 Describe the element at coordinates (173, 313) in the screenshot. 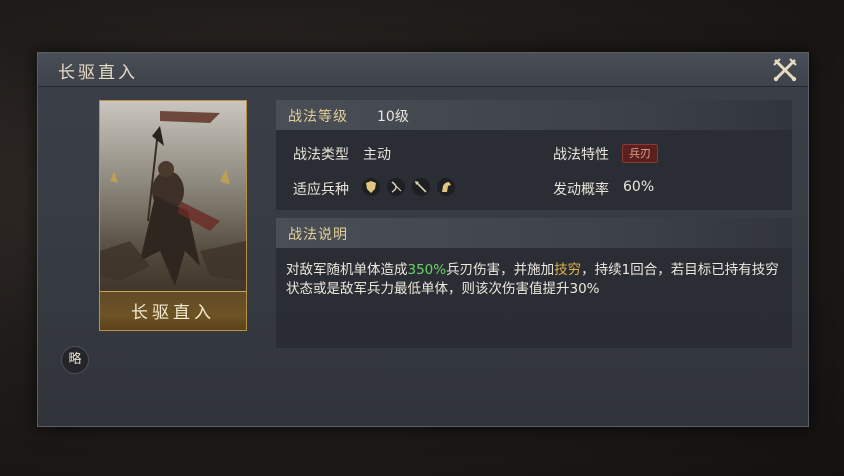

I see `card-name: 长驱直入` at that location.